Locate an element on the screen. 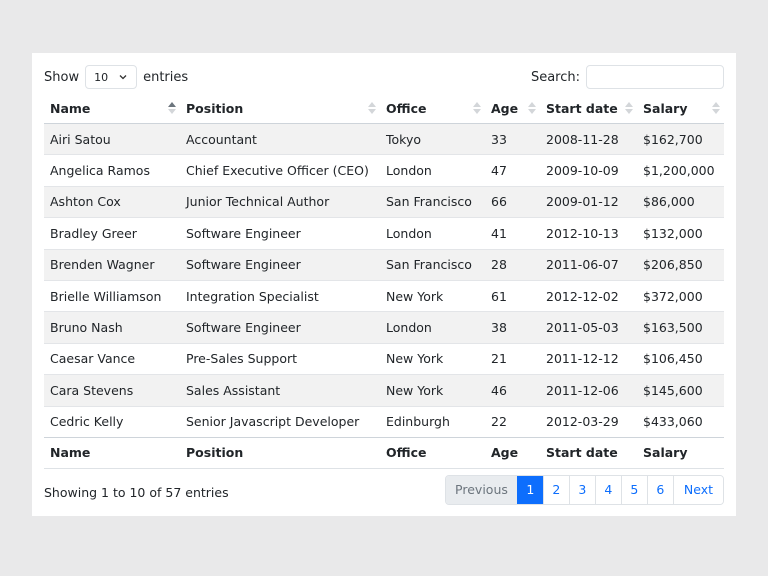 This screenshot has width=768, height=576. footer-header-position: Position is located at coordinates (280, 452).